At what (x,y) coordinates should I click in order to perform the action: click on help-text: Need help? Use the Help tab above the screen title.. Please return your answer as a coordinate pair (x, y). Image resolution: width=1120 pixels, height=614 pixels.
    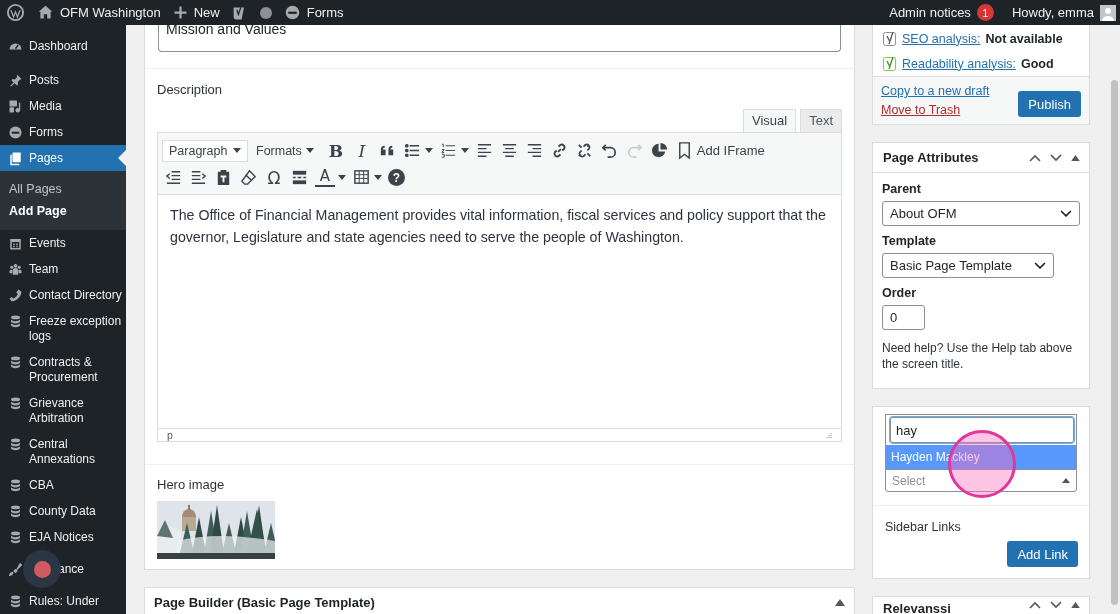
    Looking at the image, I should click on (978, 356).